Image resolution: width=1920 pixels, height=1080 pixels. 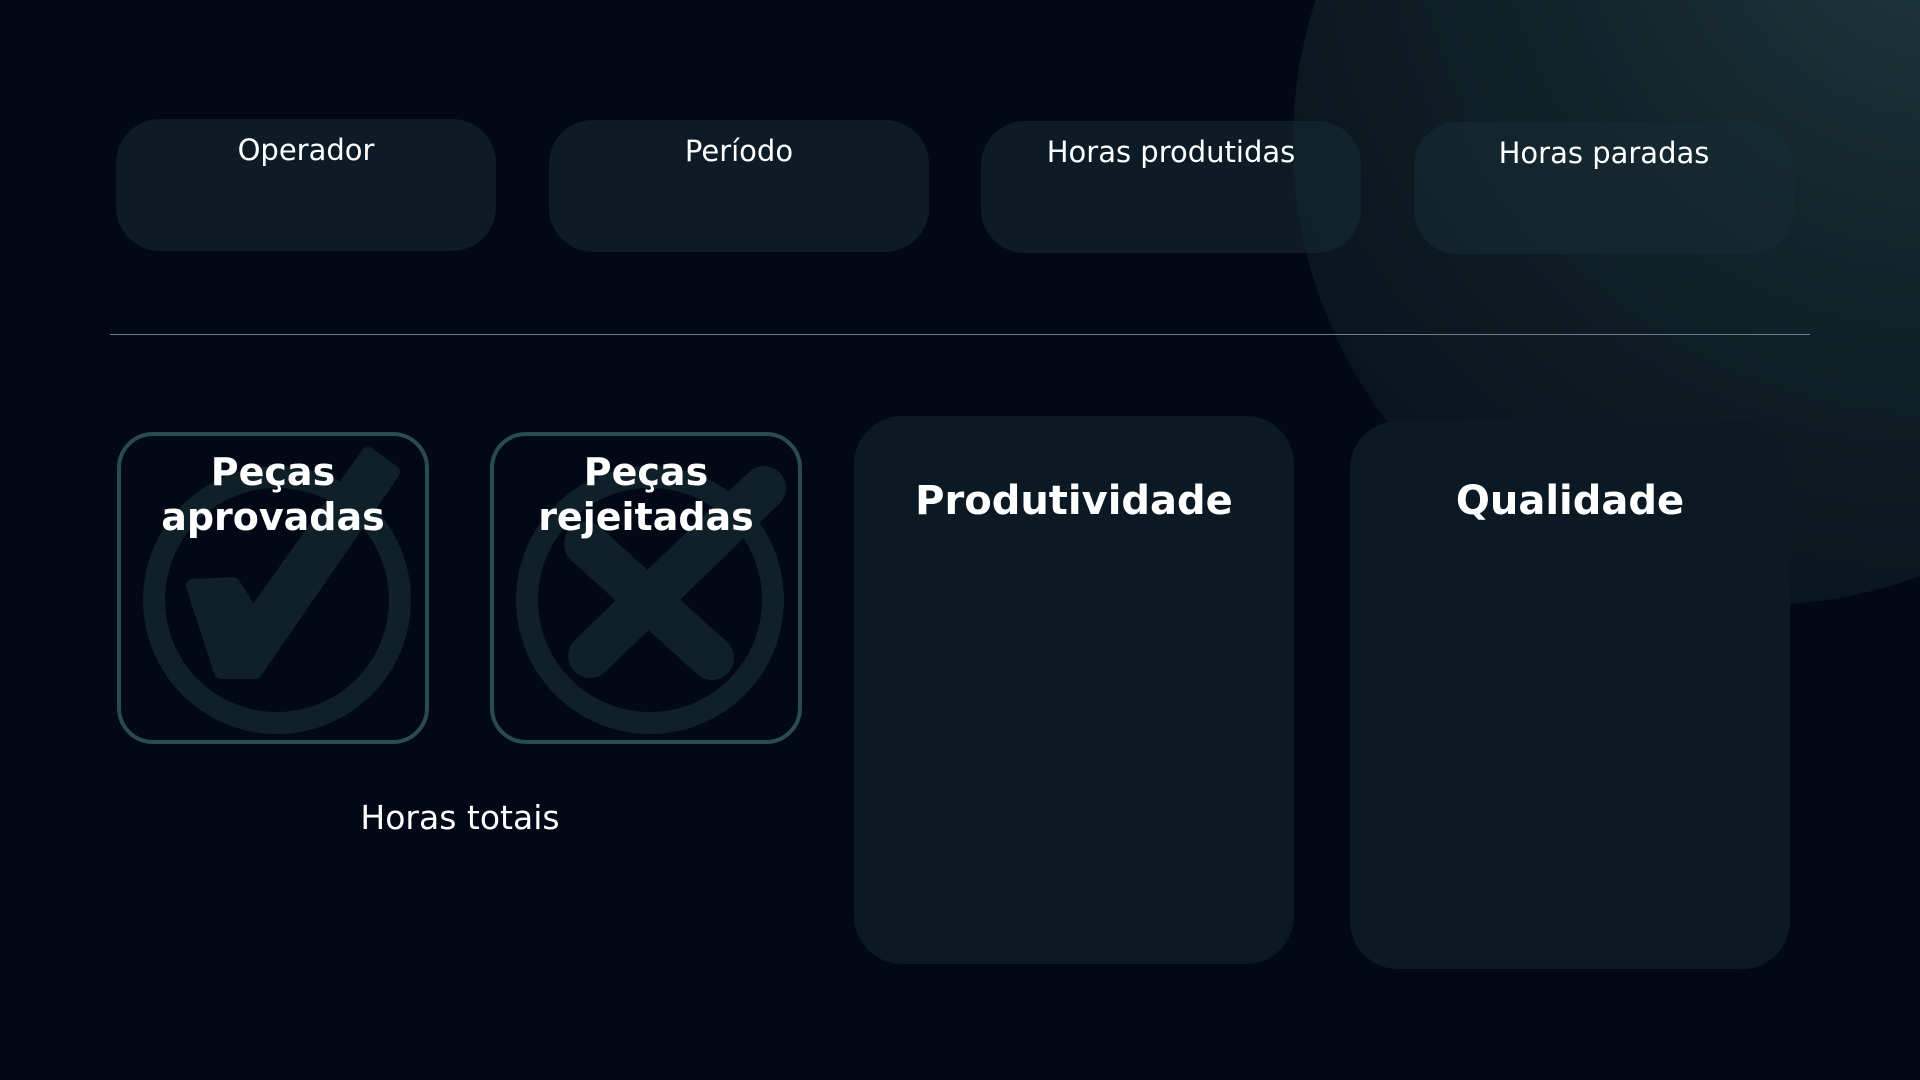 I want to click on card-produtividade: Produtividade, so click(x=1074, y=690).